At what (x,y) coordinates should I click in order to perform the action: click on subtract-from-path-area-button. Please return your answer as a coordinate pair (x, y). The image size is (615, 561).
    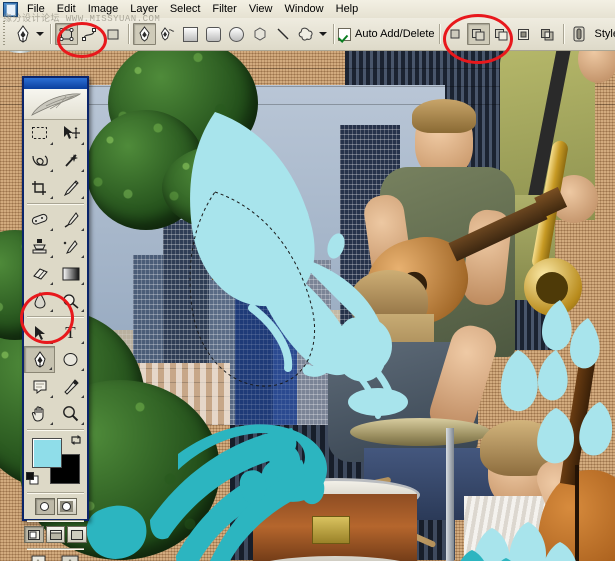
    Looking at the image, I should click on (501, 34).